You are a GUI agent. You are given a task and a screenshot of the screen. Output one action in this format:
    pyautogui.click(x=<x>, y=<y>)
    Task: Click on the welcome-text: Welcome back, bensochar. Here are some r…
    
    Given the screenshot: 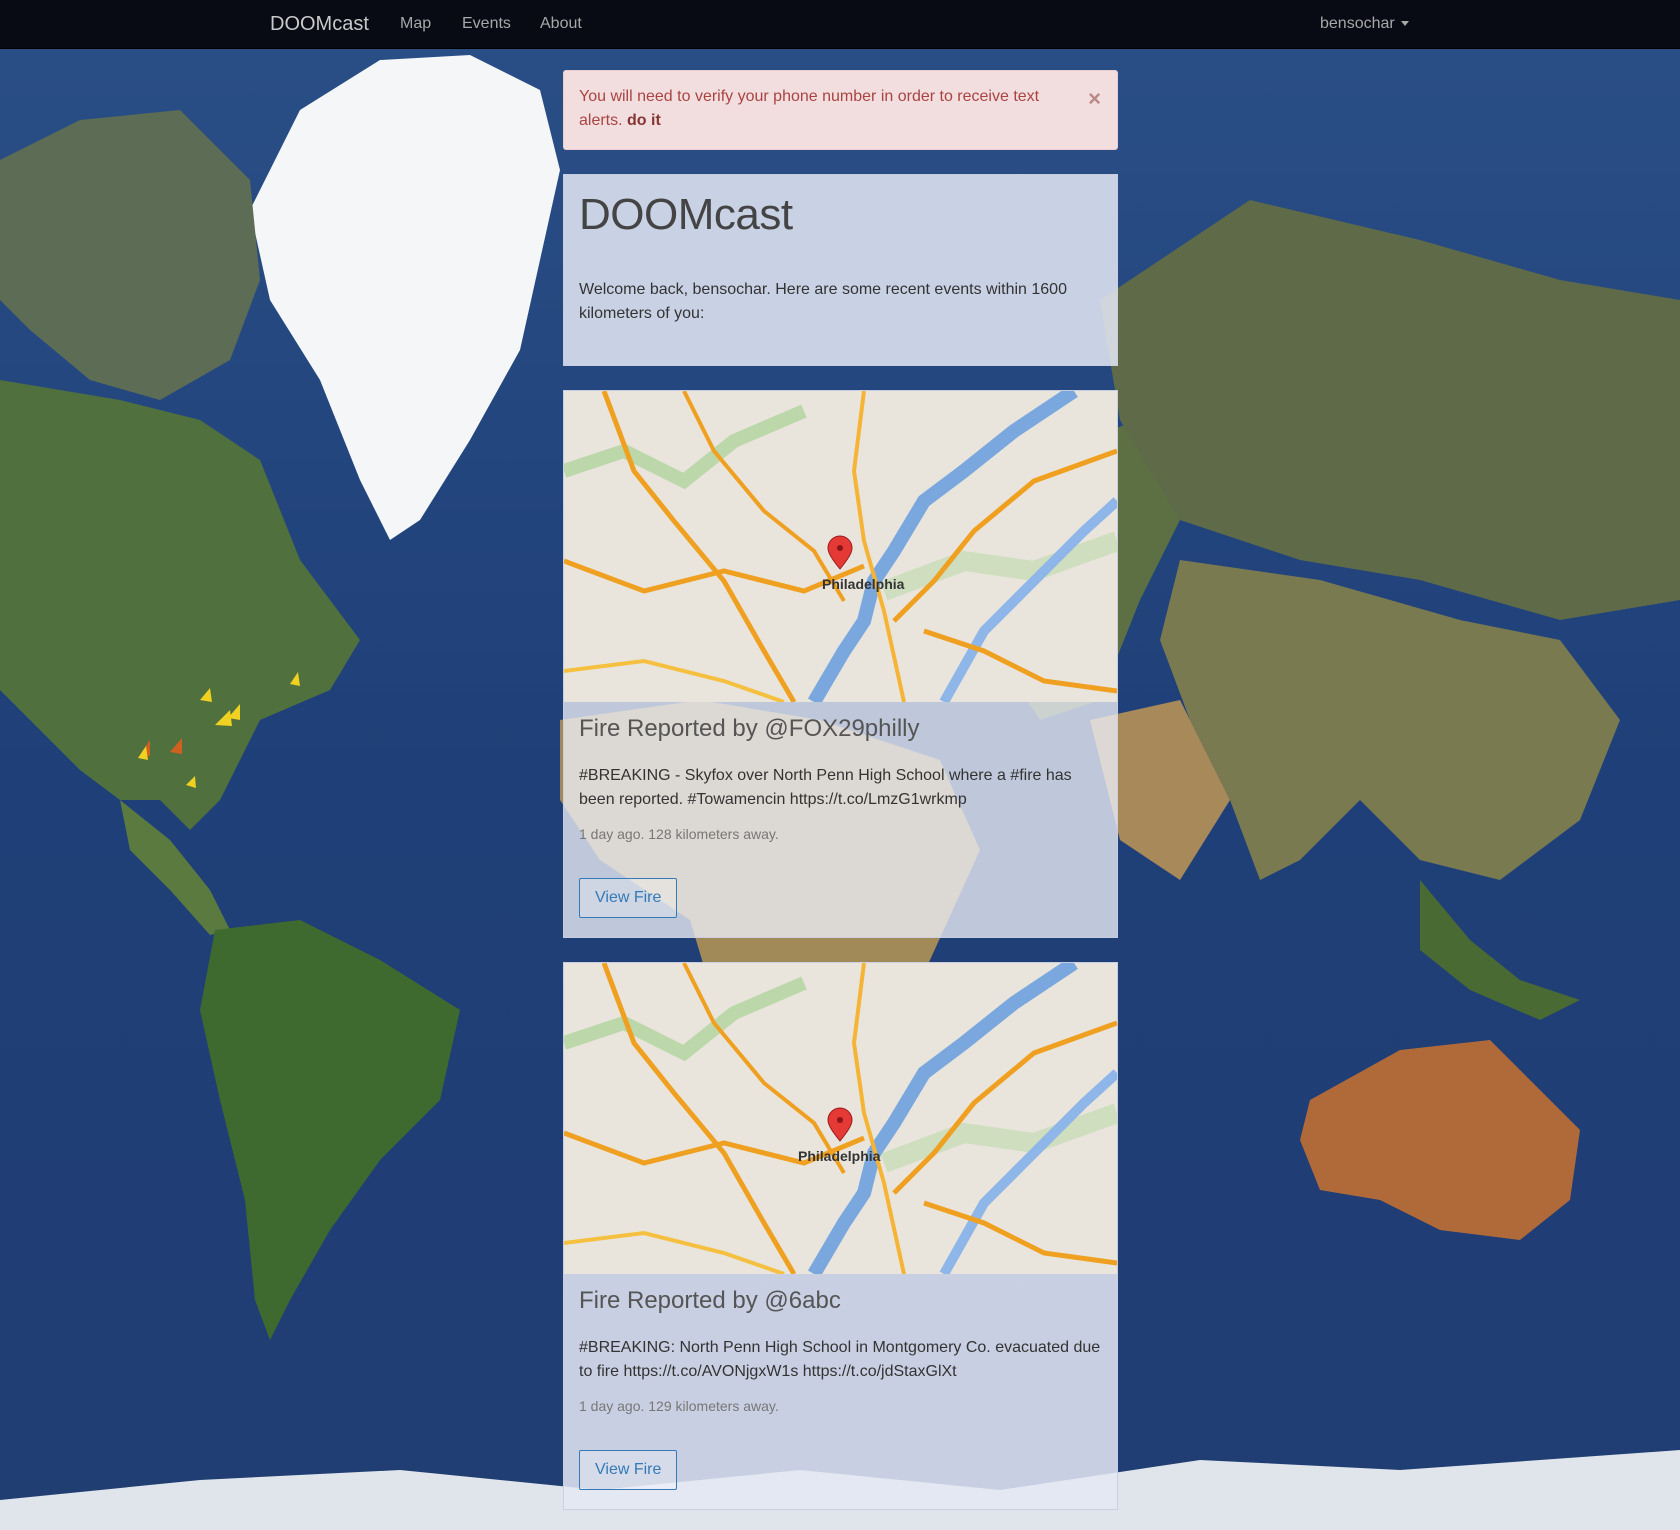 What is the action you would take?
    pyautogui.click(x=823, y=301)
    